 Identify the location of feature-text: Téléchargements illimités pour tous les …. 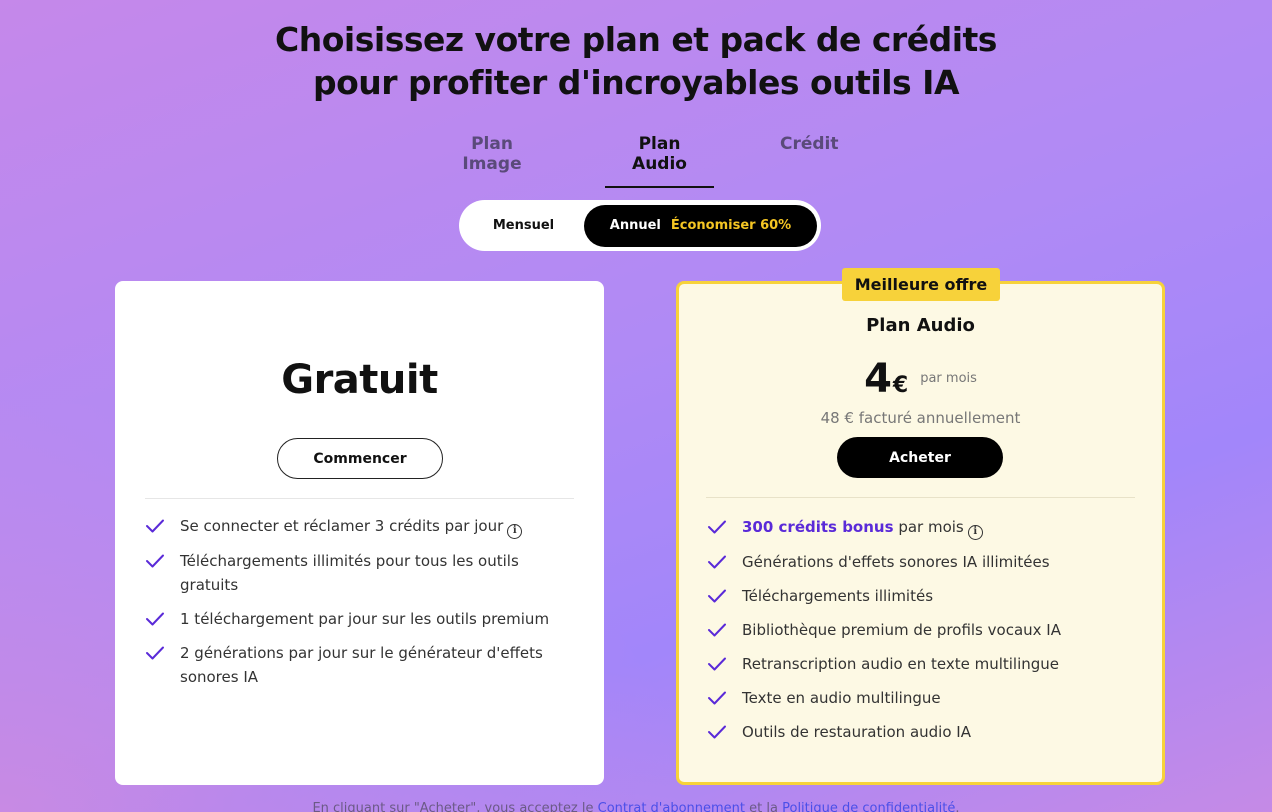
(349, 572).